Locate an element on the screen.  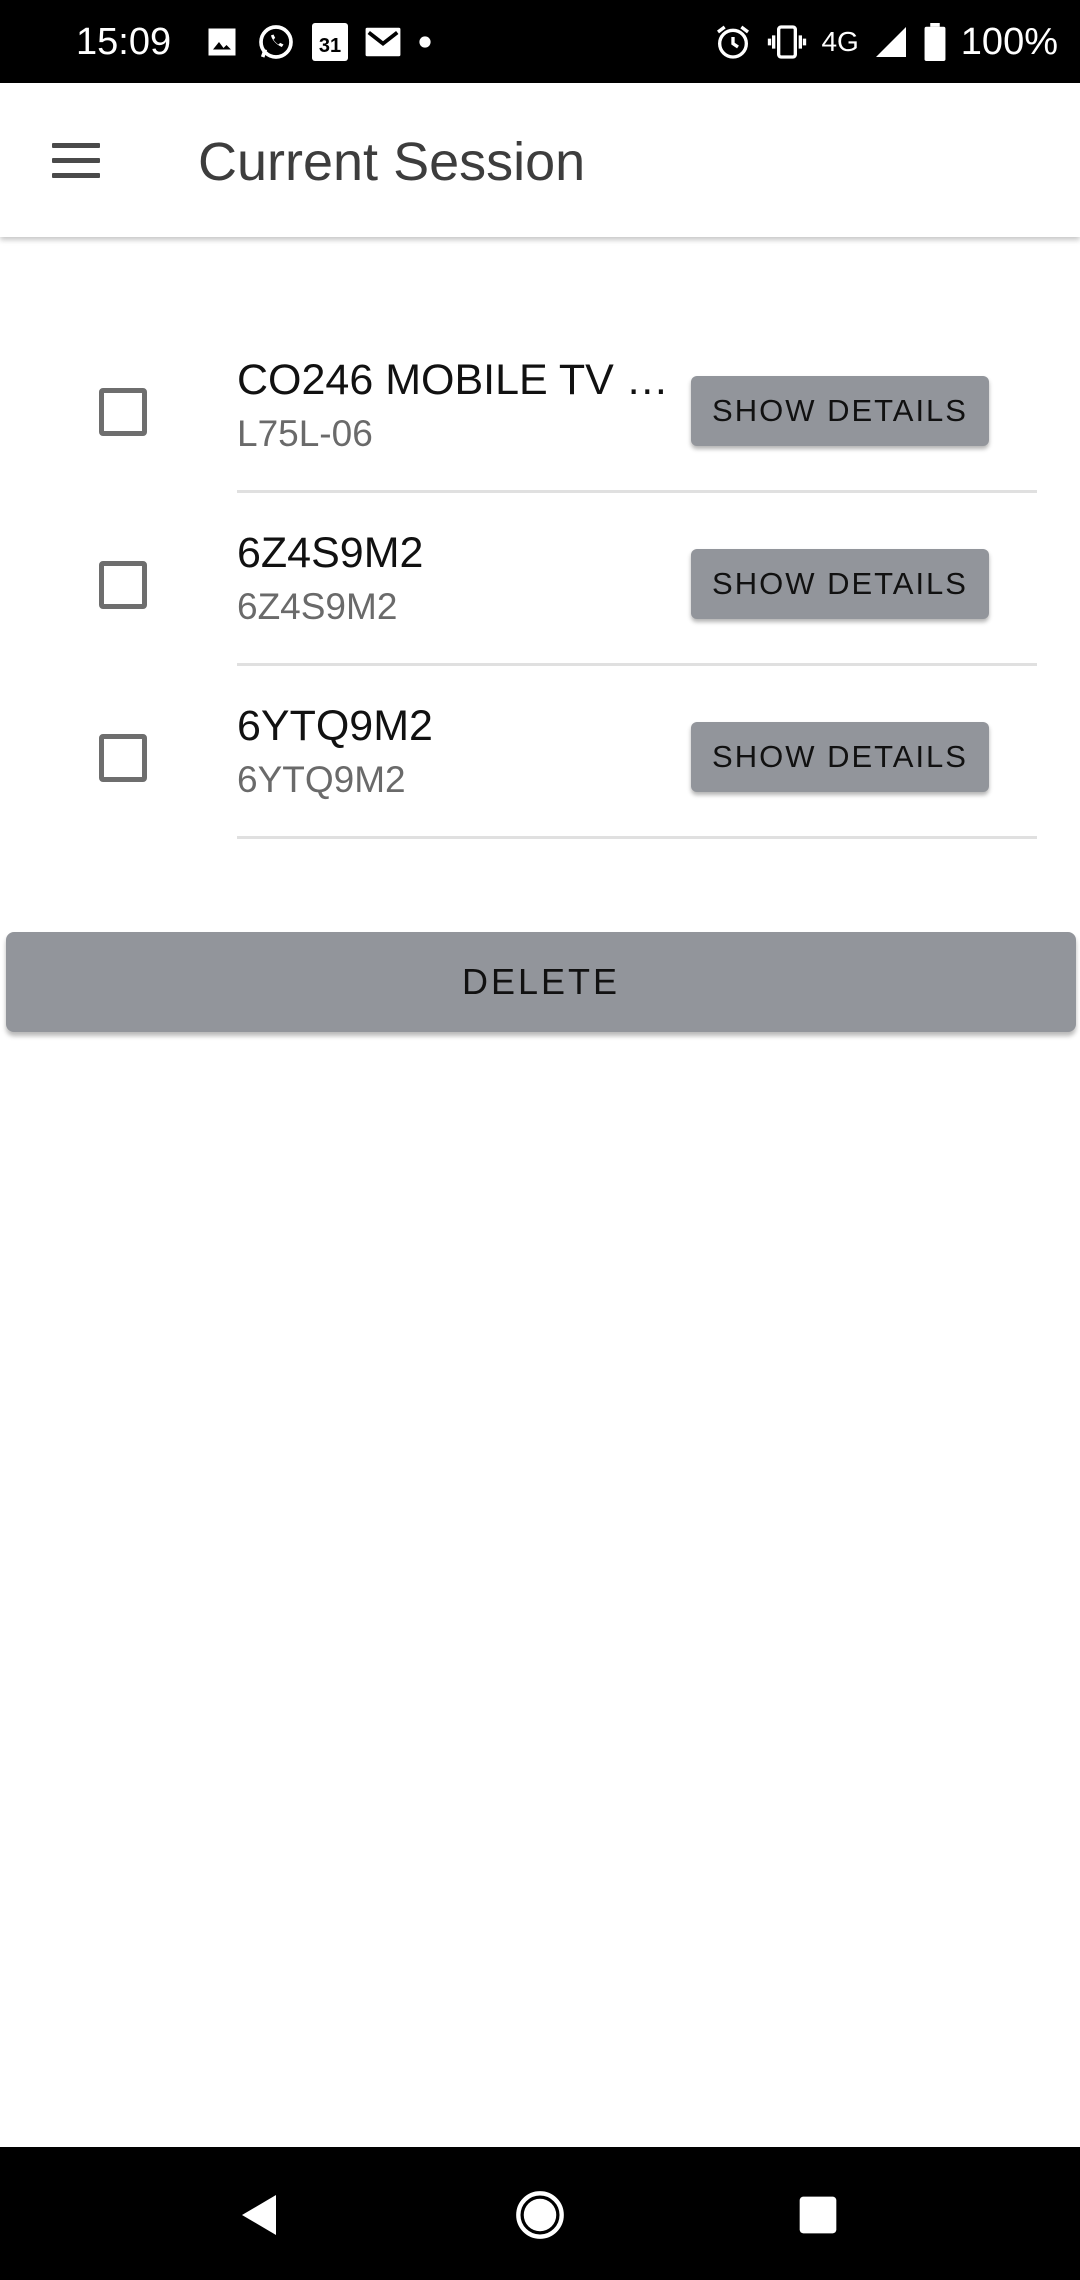
whatsapp-icon is located at coordinates (276, 42).